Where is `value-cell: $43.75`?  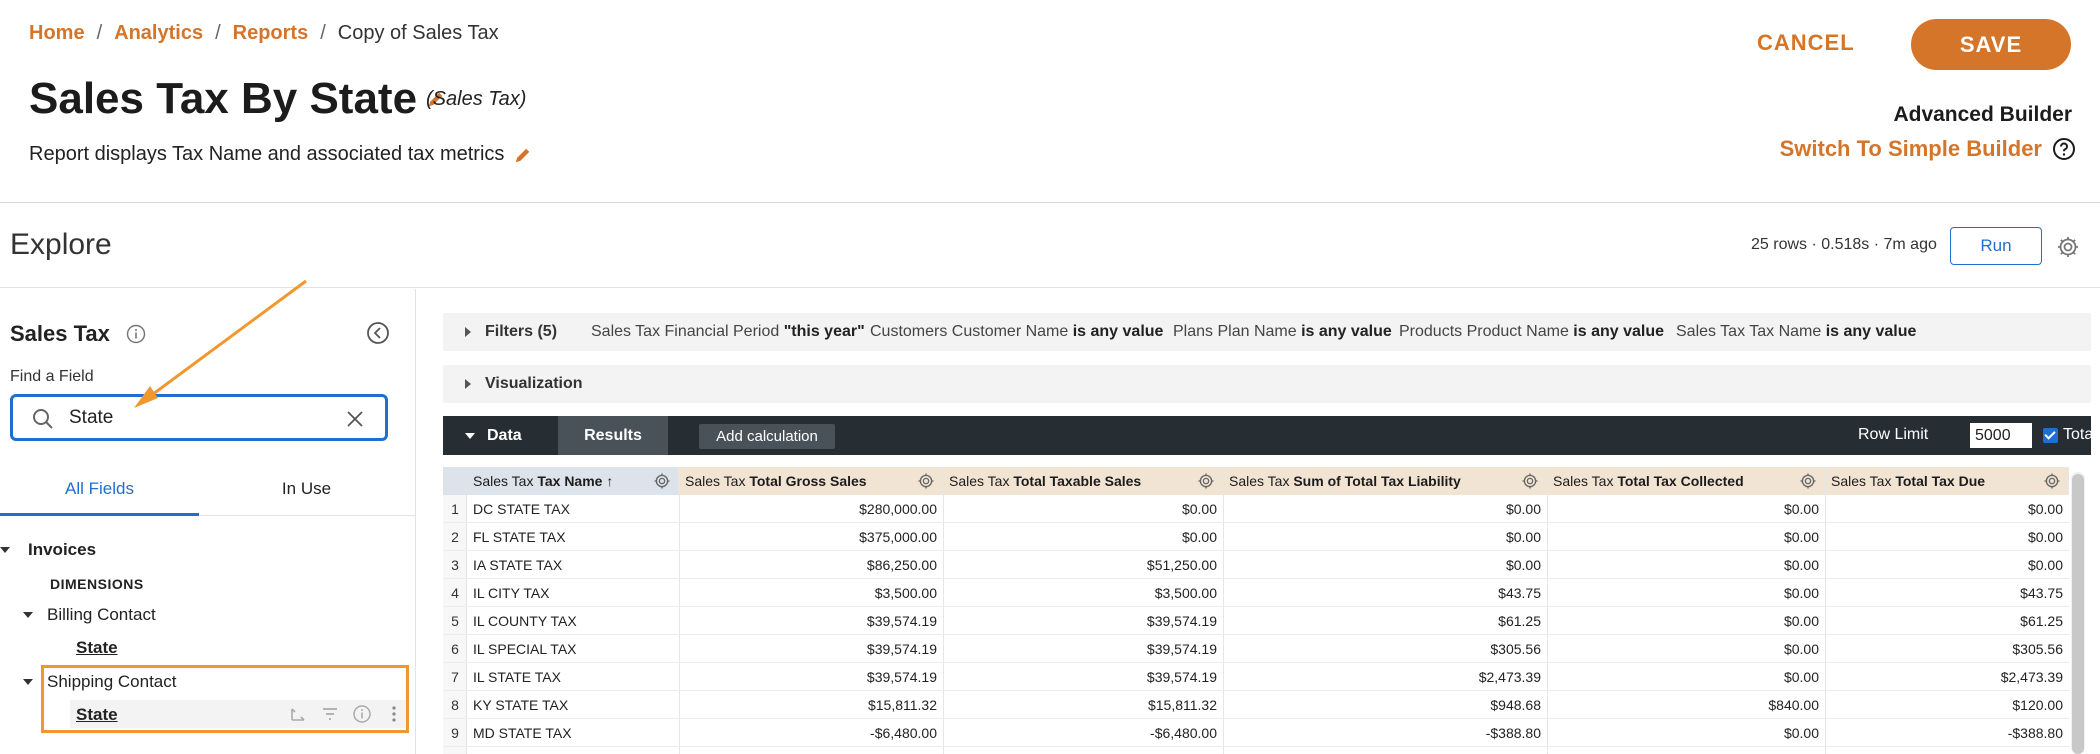
value-cell: $43.75 is located at coordinates (2041, 593).